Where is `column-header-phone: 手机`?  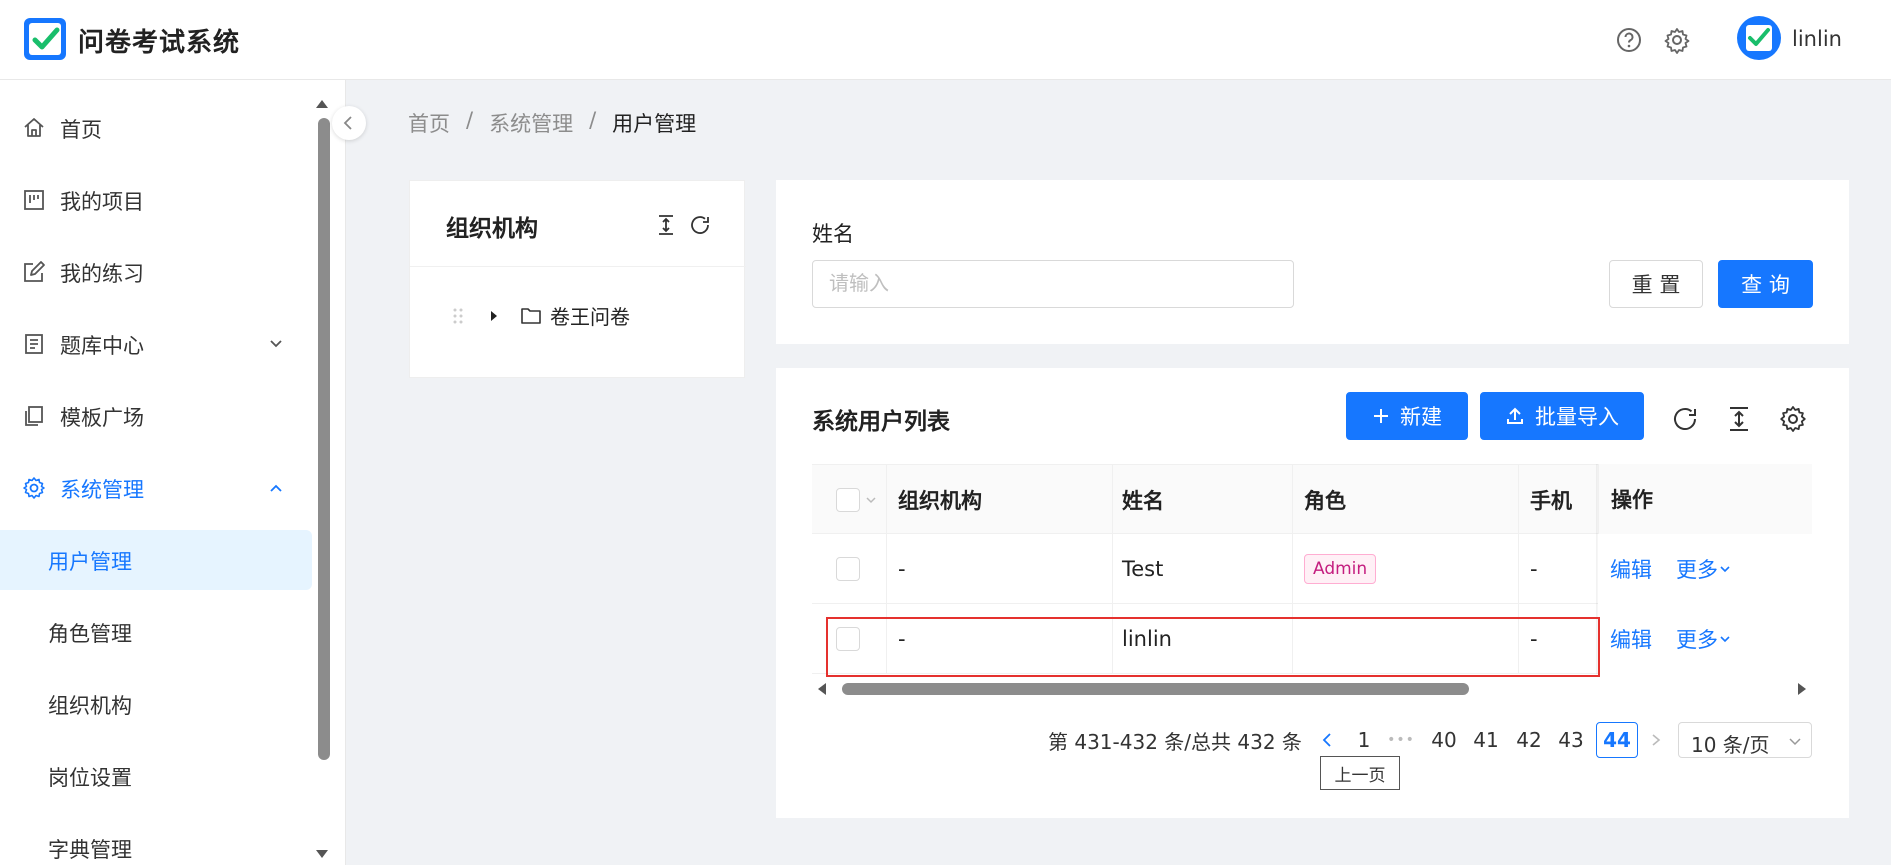
column-header-phone: 手机 is located at coordinates (1551, 501).